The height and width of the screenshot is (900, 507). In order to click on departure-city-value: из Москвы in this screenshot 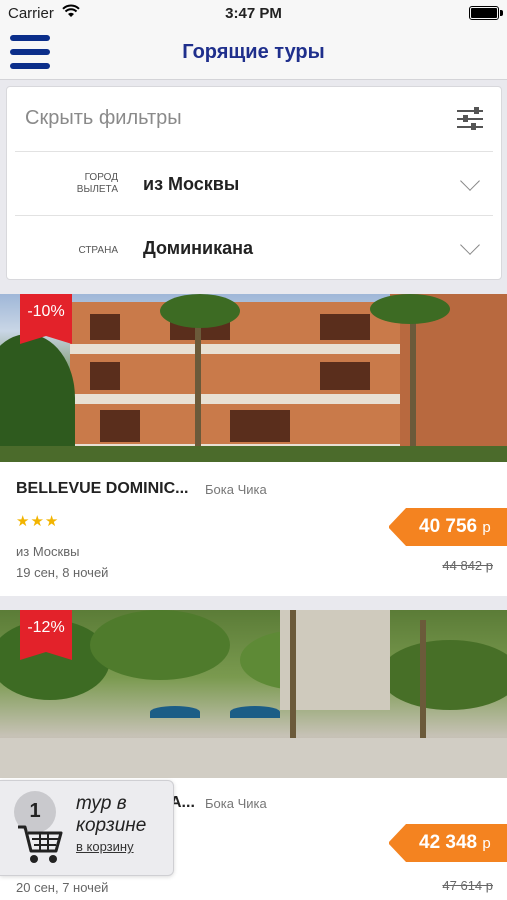, I will do `click(191, 184)`.